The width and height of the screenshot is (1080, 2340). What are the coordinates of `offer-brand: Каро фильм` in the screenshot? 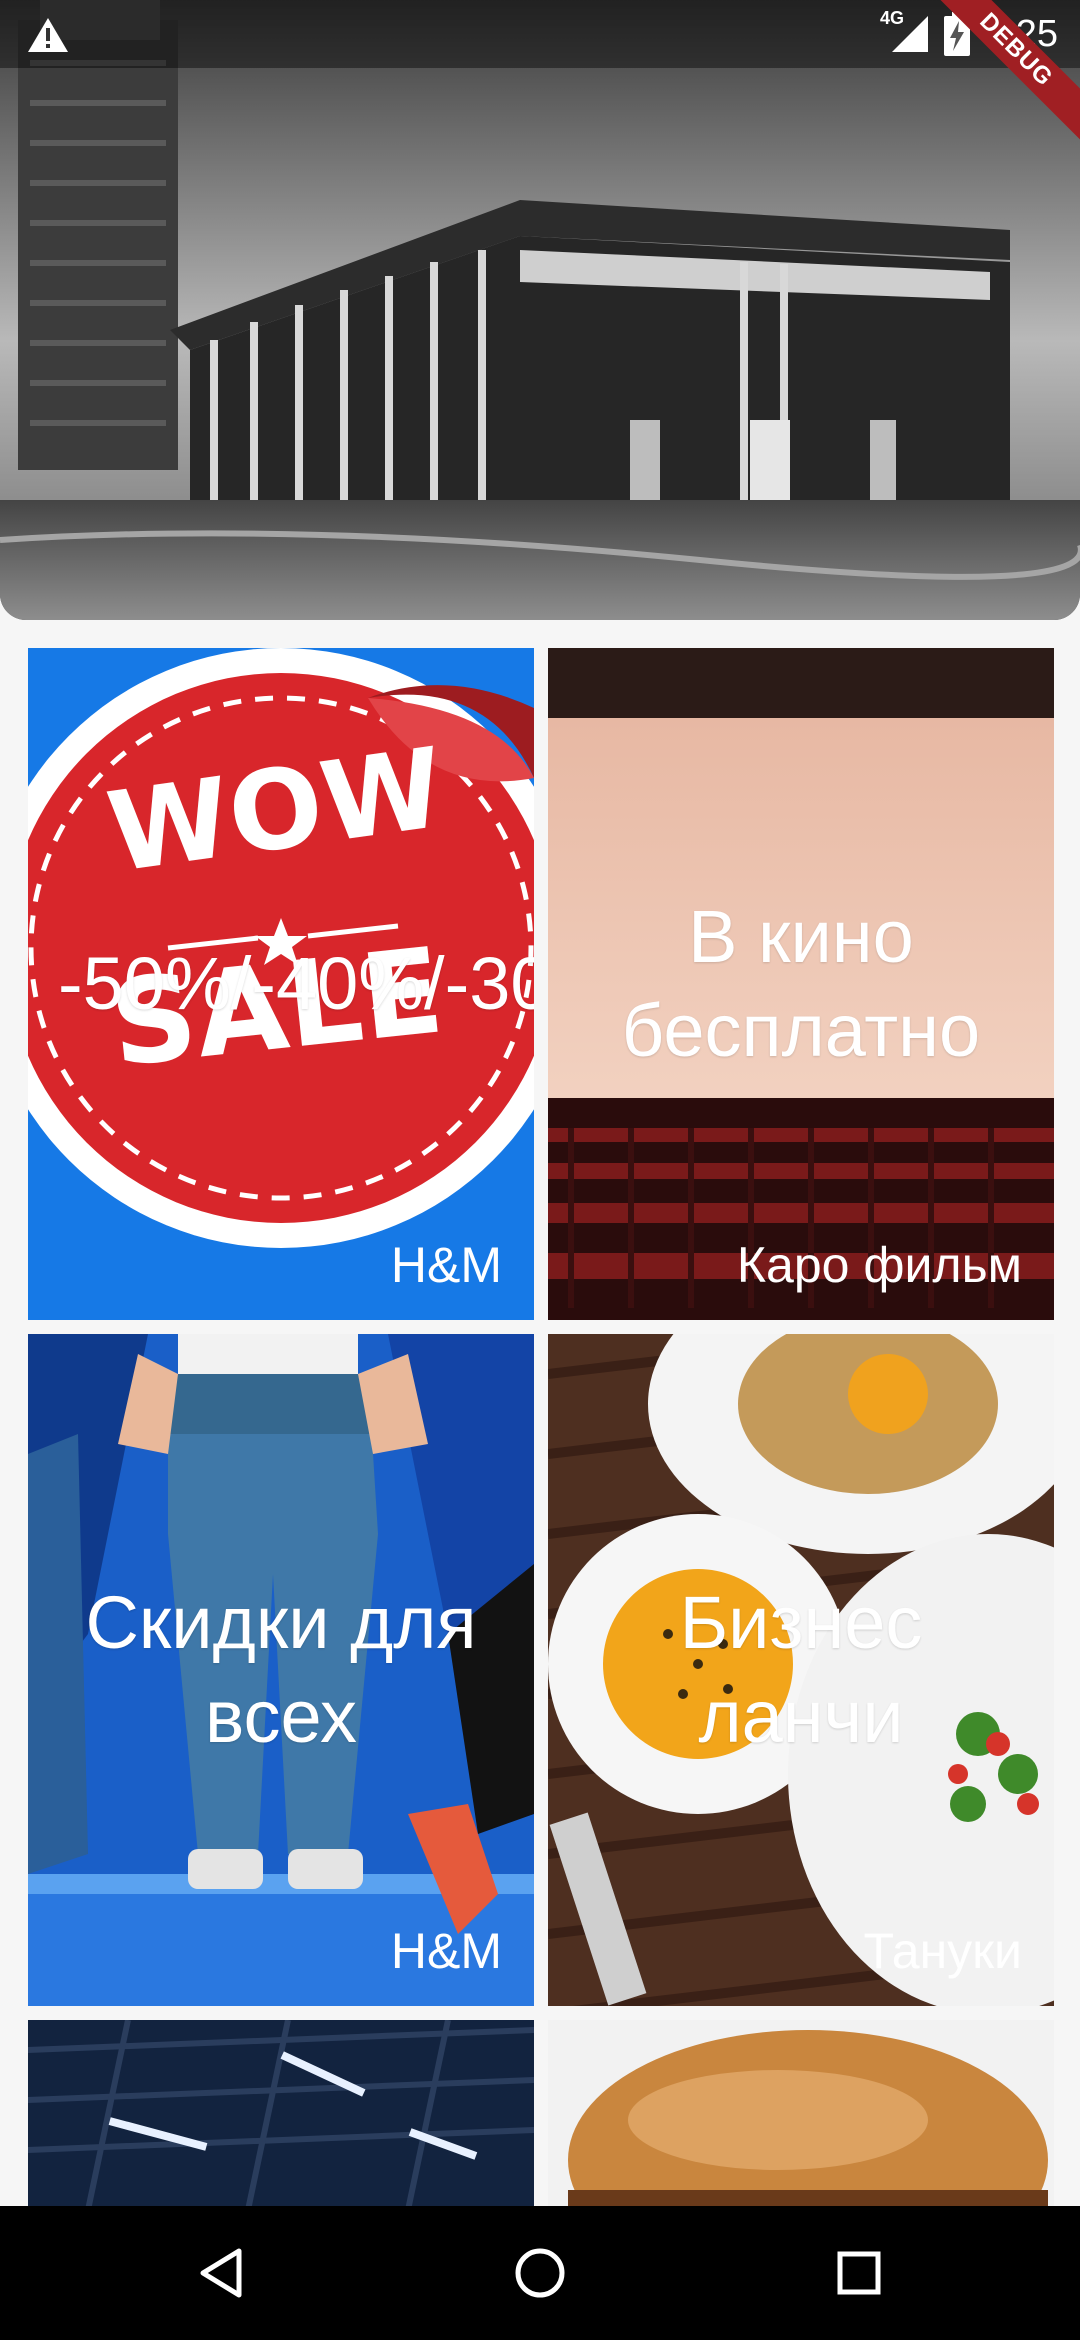 It's located at (879, 1265).